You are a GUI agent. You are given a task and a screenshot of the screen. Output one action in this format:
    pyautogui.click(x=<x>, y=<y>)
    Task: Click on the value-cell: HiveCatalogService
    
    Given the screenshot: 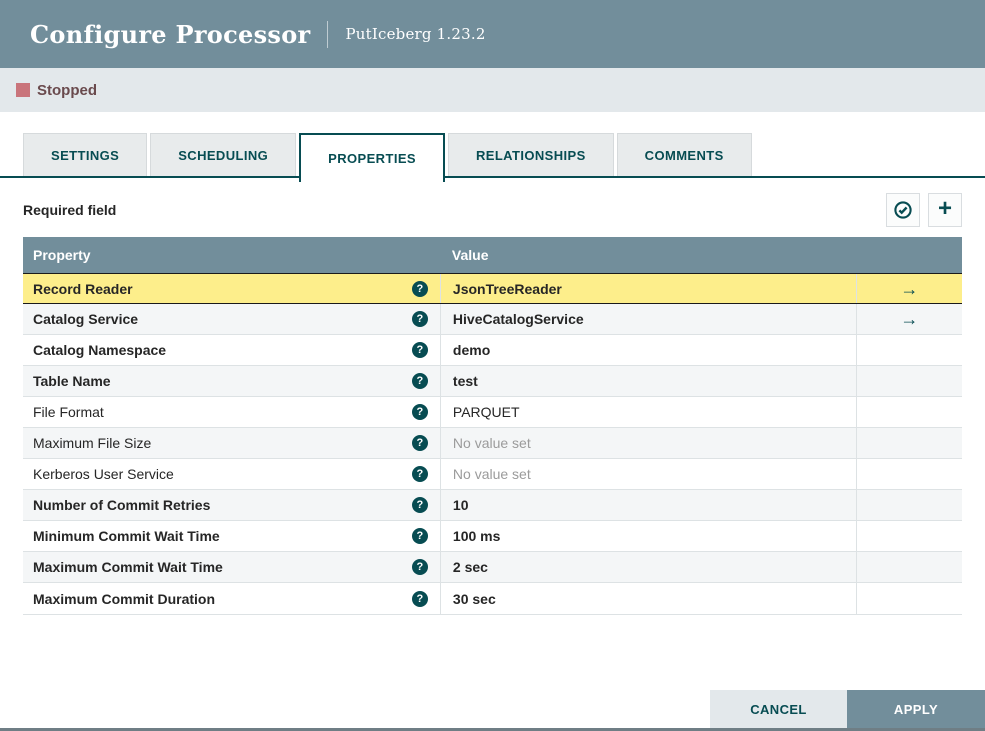 What is the action you would take?
    pyautogui.click(x=647, y=319)
    